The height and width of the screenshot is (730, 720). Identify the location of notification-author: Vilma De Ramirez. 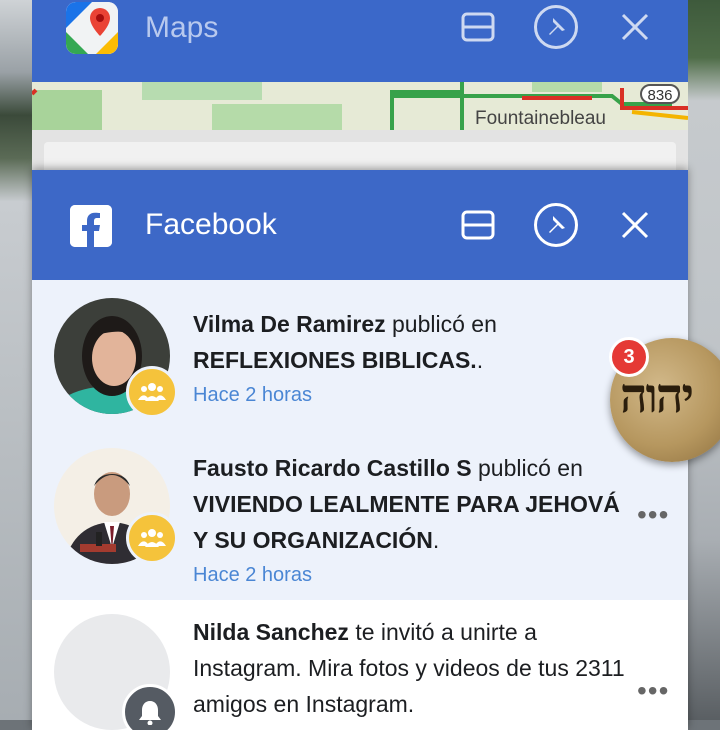
(289, 324).